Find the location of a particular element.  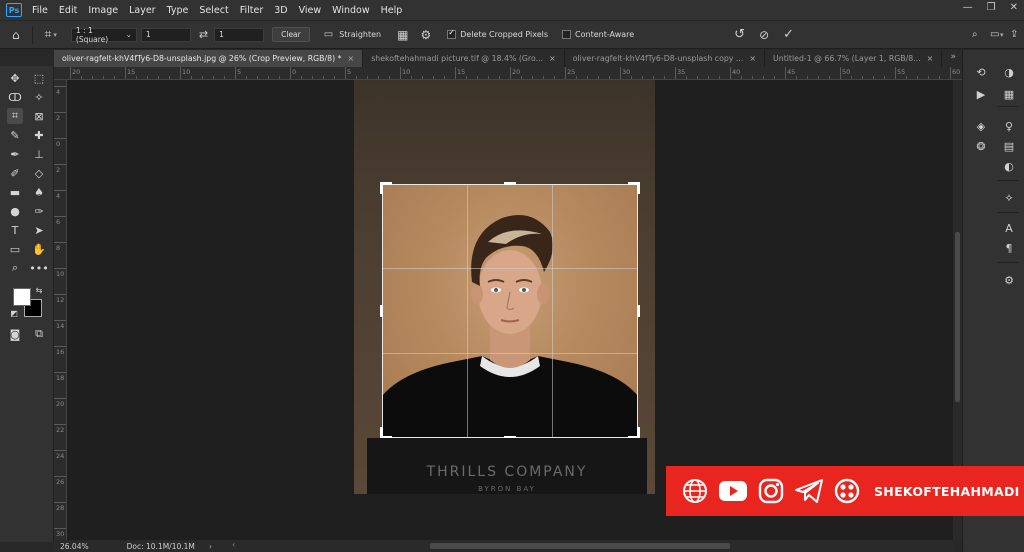

tab-document-4: Untitled-1 @ 66.7% (Layer 1, RGB/8... × is located at coordinates (854, 58).